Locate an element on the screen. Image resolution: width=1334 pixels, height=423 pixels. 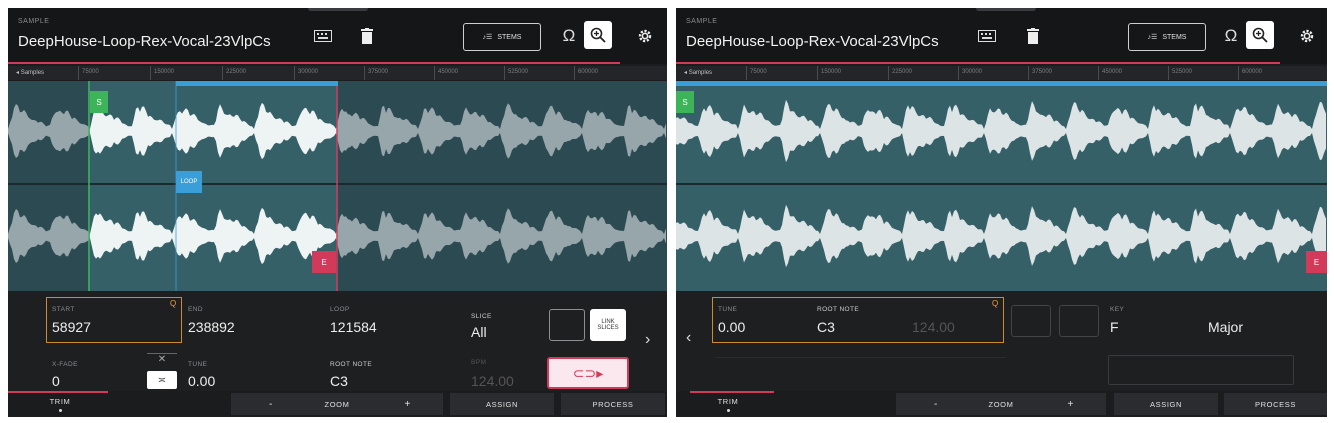
link-toggle-off is located at coordinates (567, 325).